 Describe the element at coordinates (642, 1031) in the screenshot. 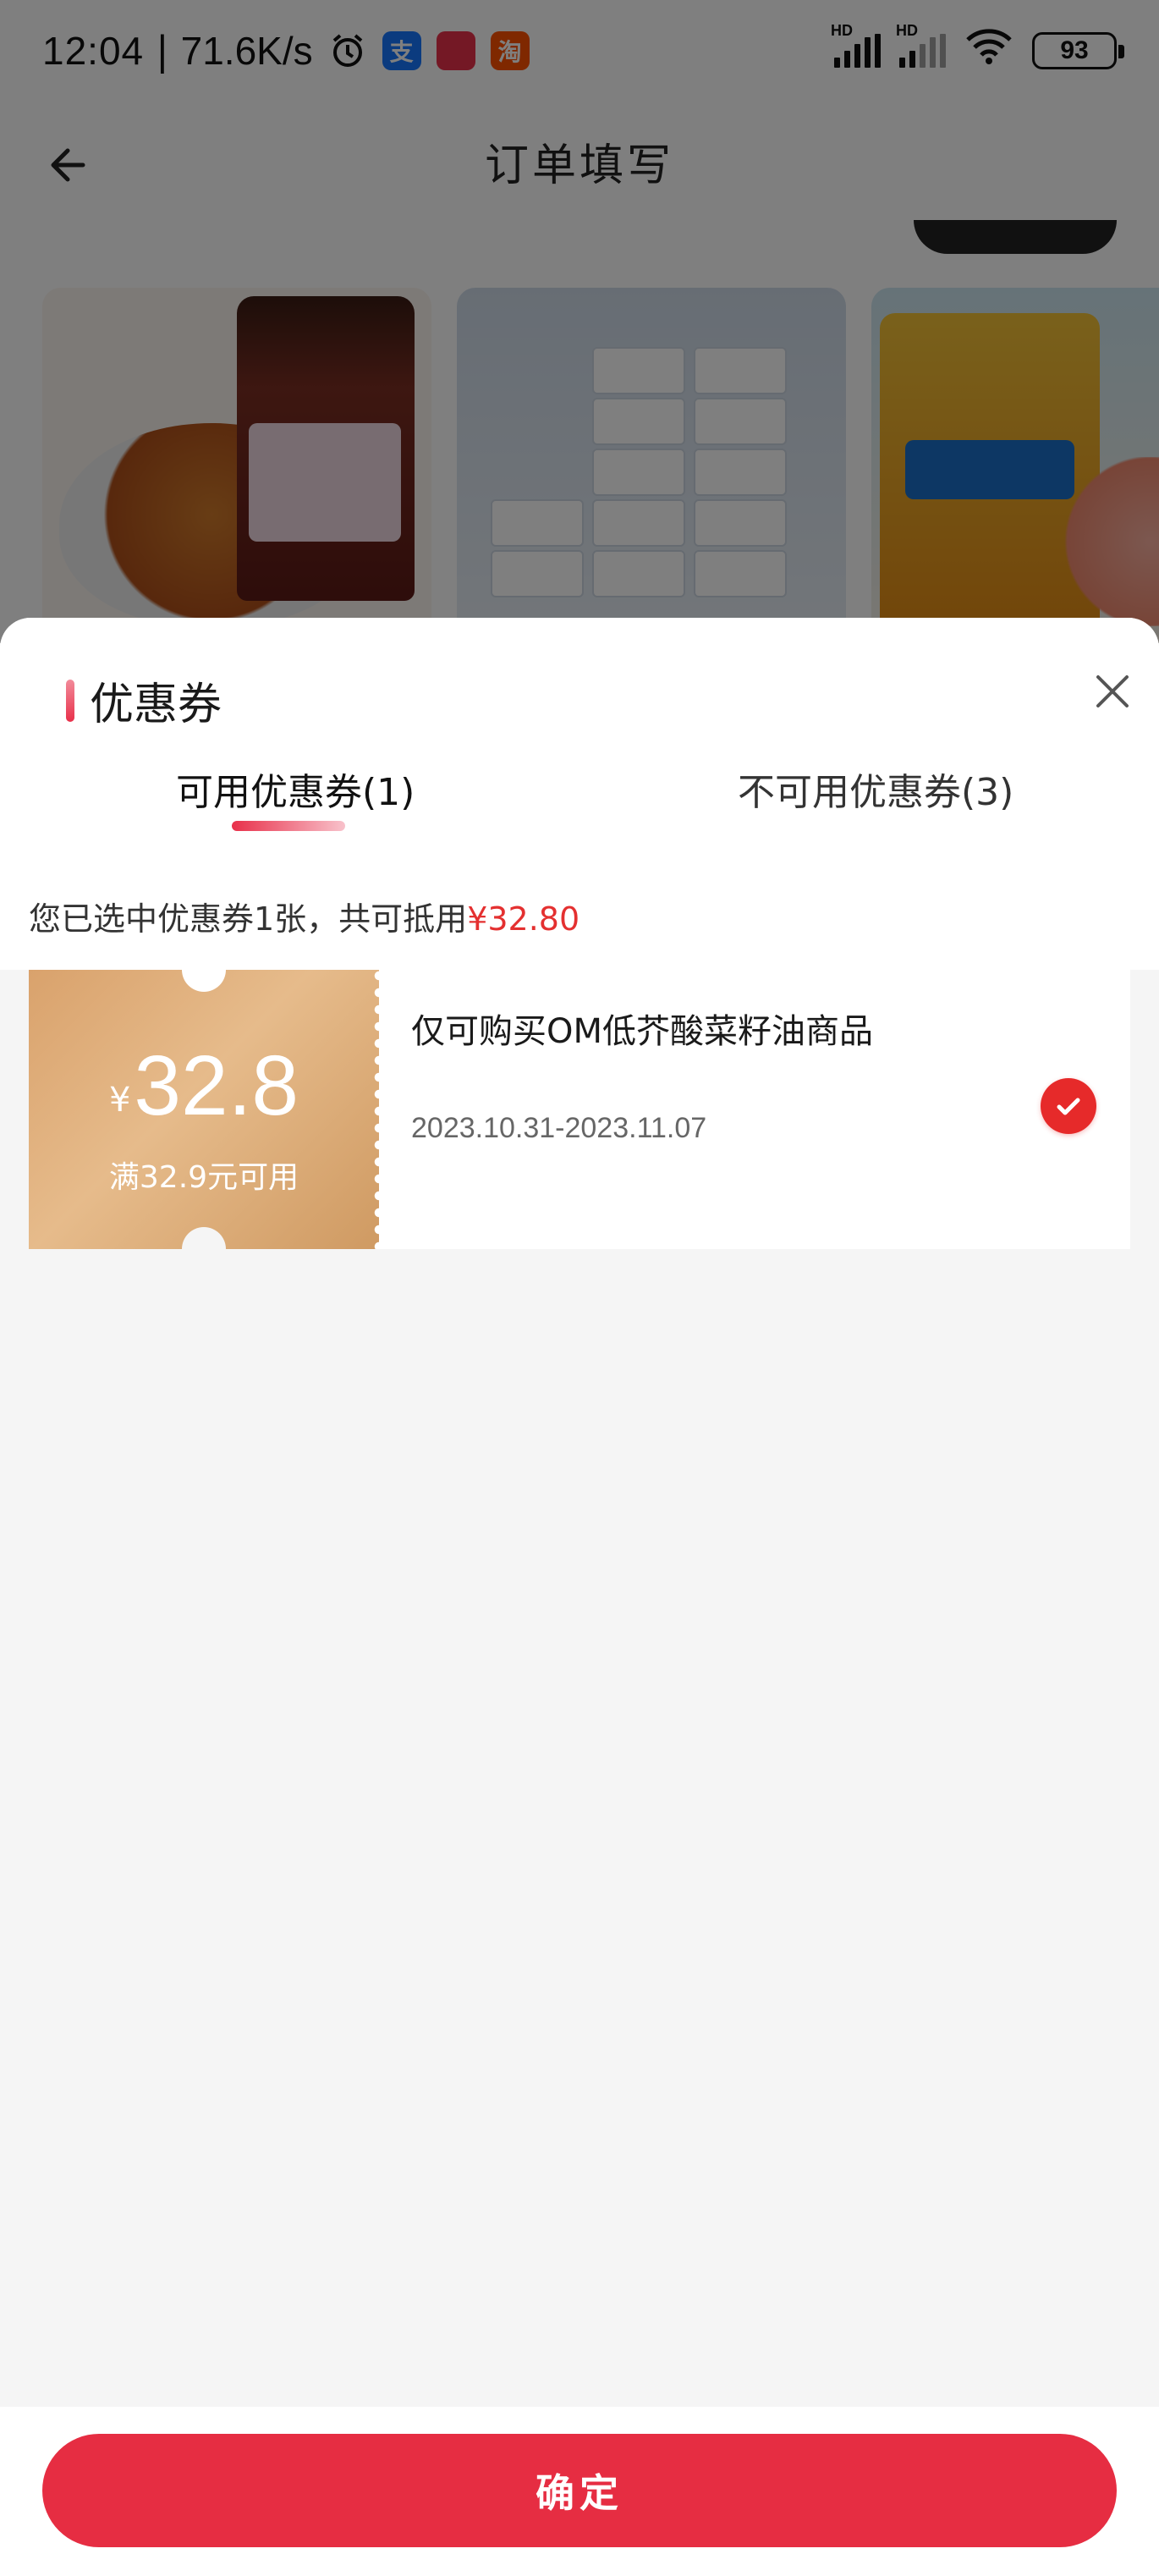

I see `coupon-description: 仅可购买OM低芥酸菜籽油商品` at that location.